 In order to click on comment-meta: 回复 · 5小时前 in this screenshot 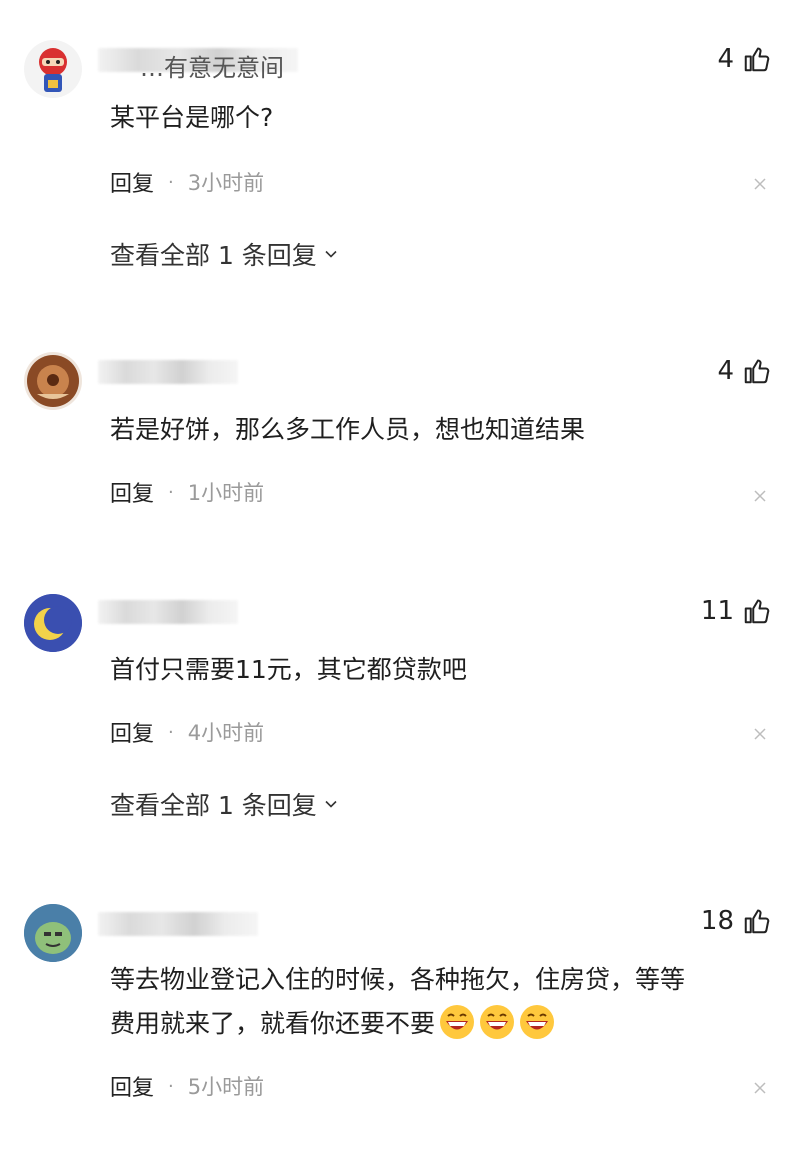, I will do `click(187, 1086)`.